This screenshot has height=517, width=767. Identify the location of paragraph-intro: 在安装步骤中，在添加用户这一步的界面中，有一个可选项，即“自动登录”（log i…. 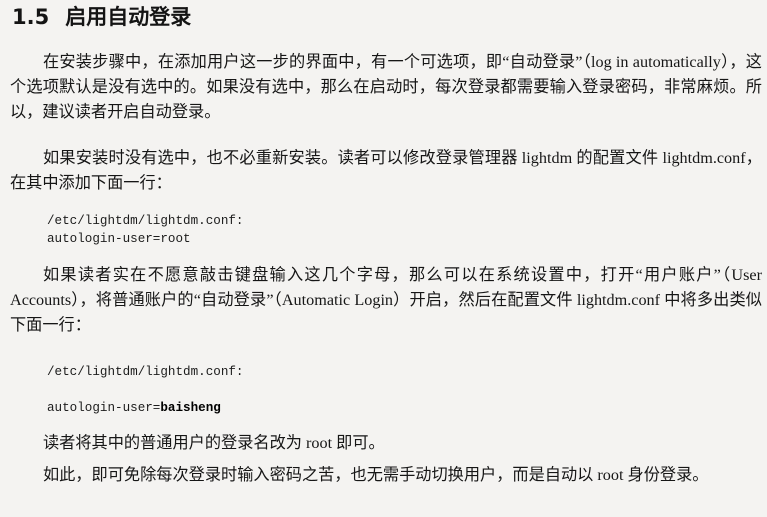
(386, 87).